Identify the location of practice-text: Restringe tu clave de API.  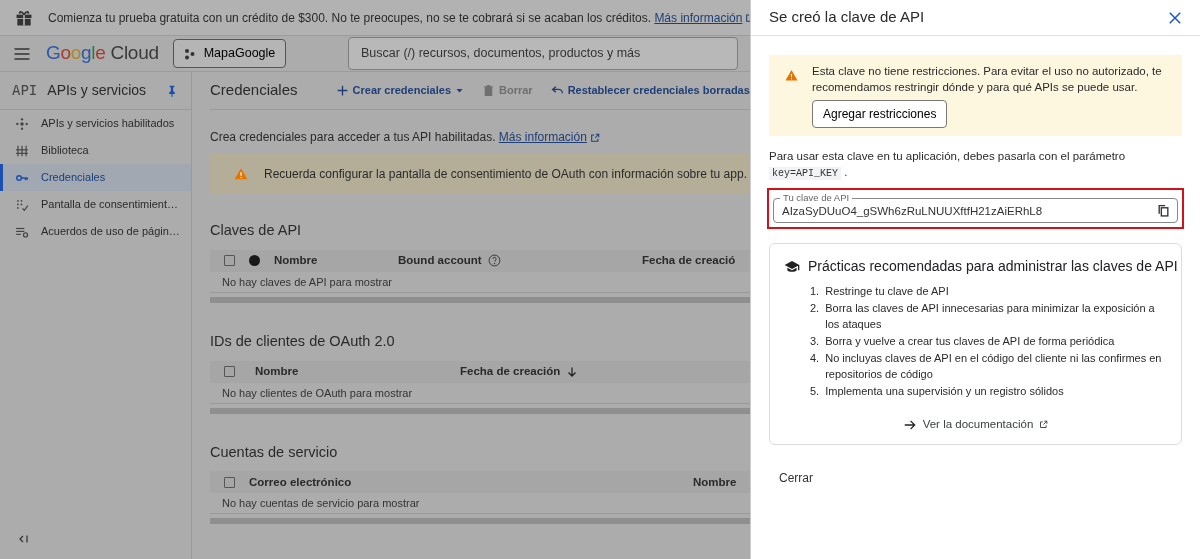
(887, 291).